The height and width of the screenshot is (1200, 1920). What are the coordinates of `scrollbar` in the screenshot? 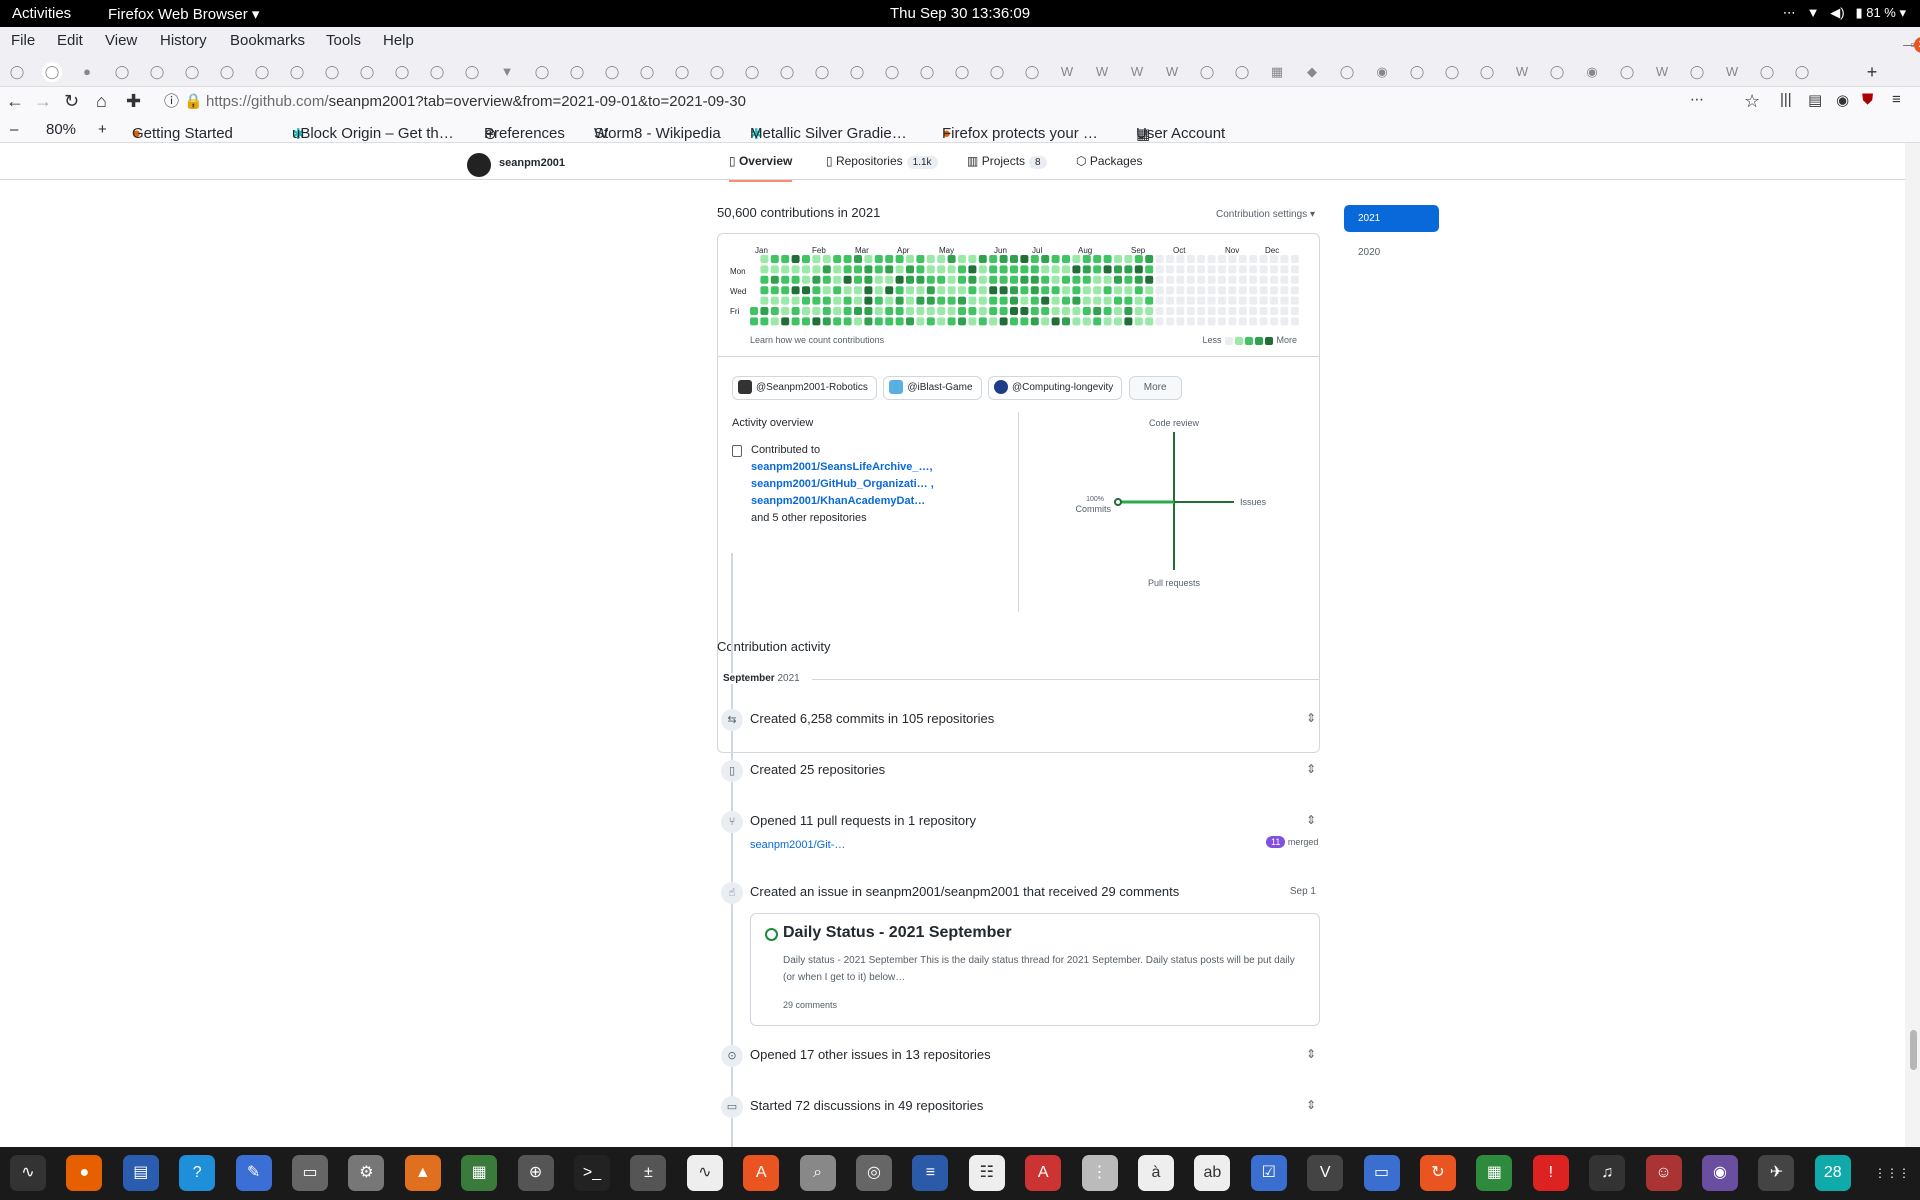 It's located at (1912, 645).